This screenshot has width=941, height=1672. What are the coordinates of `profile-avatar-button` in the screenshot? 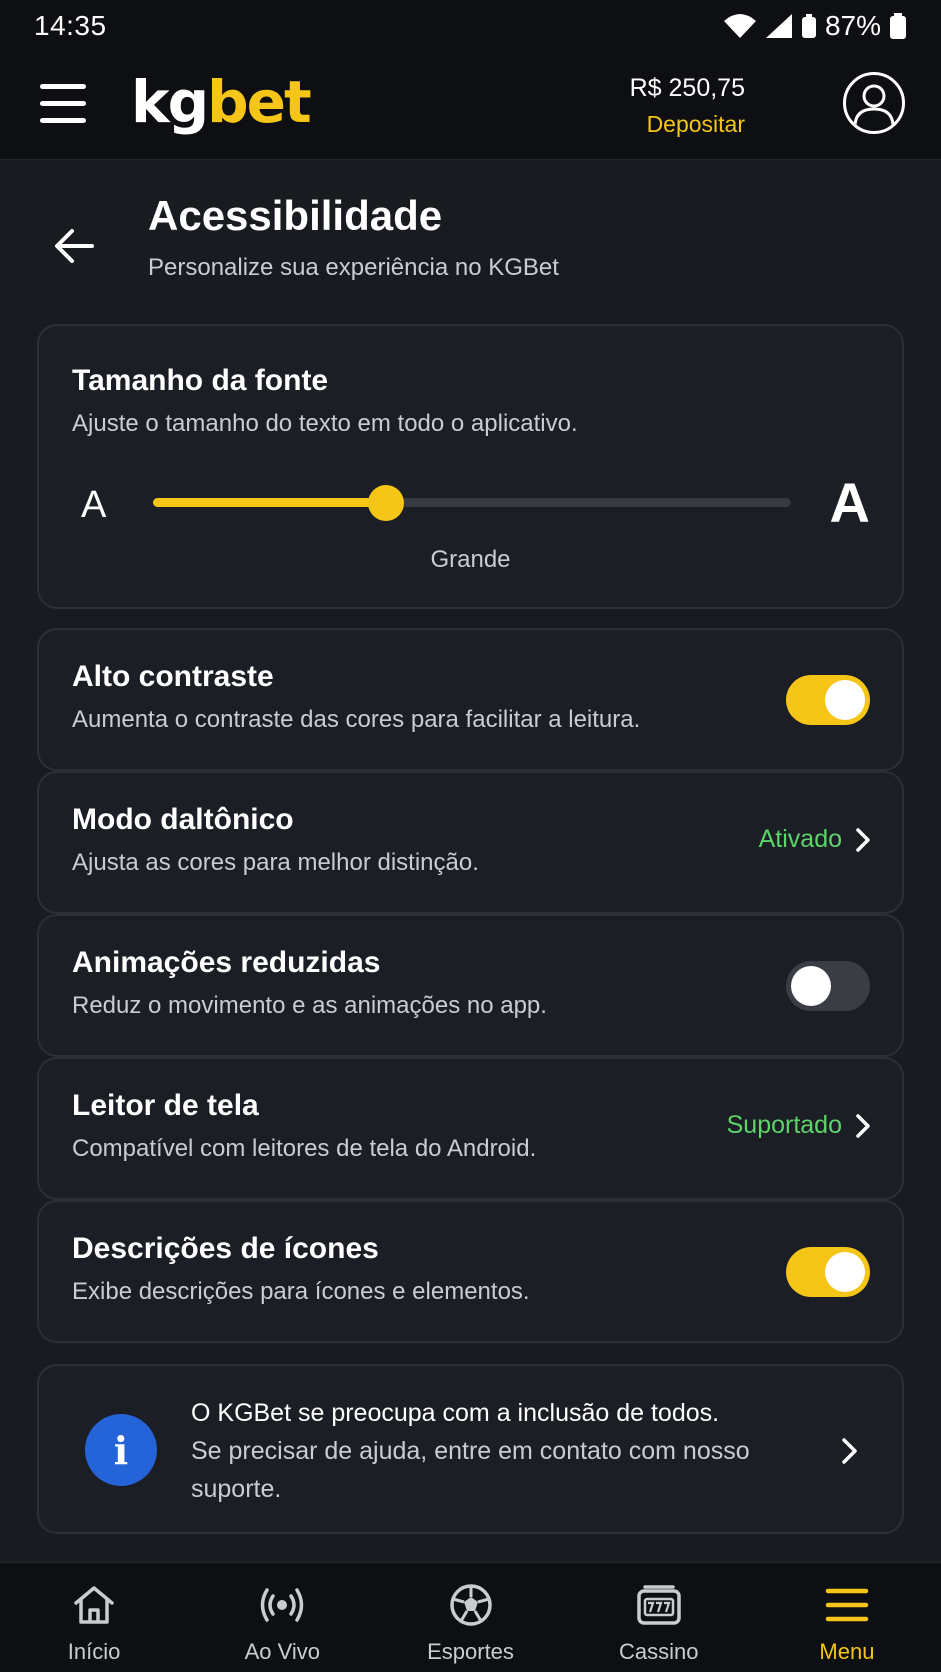 It's located at (874, 103).